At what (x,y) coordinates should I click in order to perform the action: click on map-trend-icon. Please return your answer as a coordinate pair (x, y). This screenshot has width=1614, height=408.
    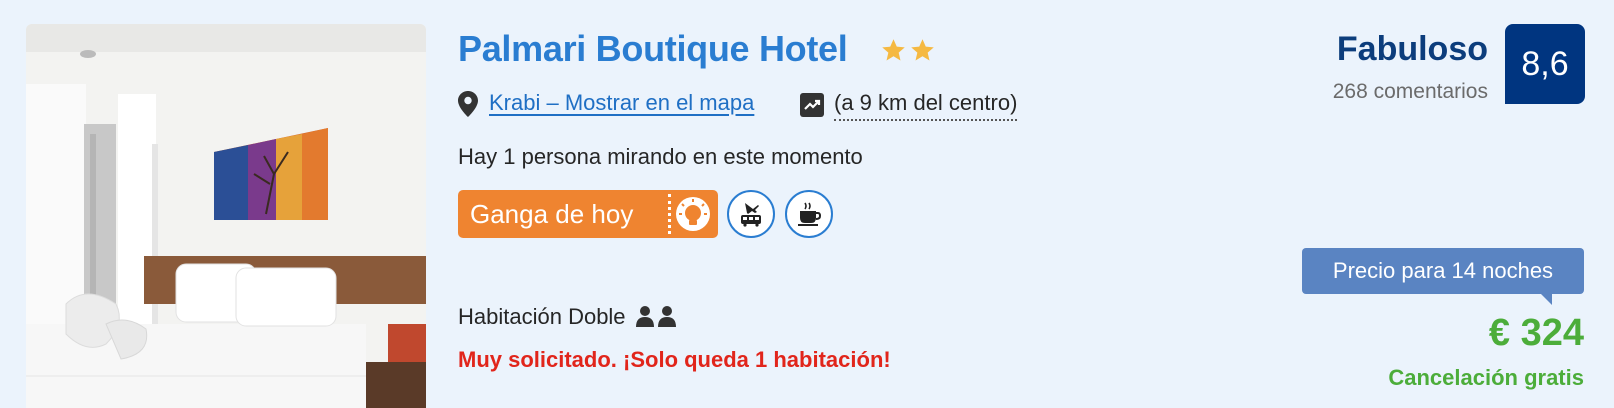
    Looking at the image, I should click on (812, 105).